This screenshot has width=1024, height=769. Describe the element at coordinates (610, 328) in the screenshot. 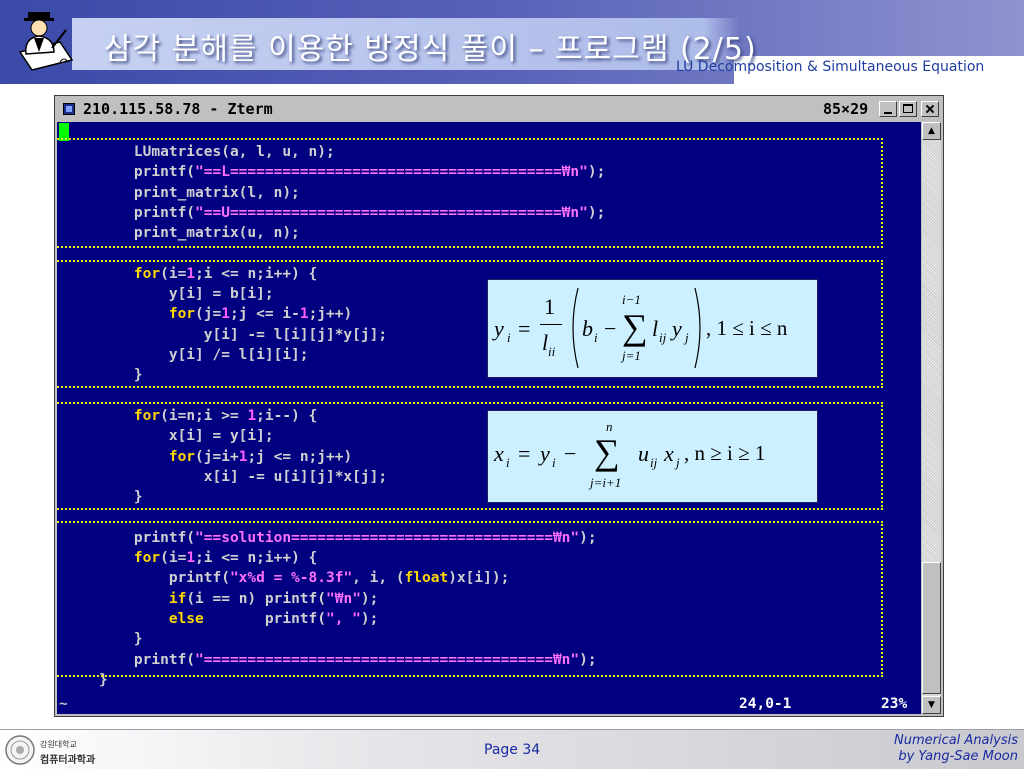

I see `eq-minus: −` at that location.